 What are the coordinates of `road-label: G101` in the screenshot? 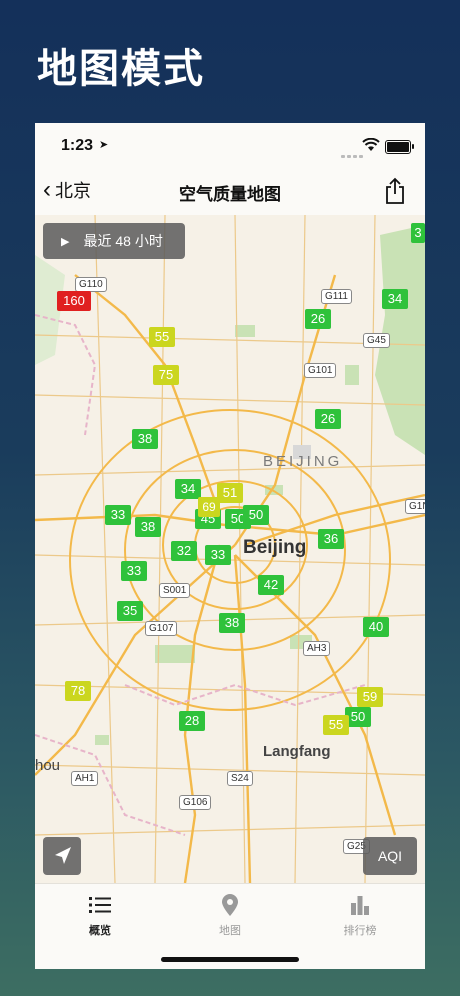 It's located at (320, 370).